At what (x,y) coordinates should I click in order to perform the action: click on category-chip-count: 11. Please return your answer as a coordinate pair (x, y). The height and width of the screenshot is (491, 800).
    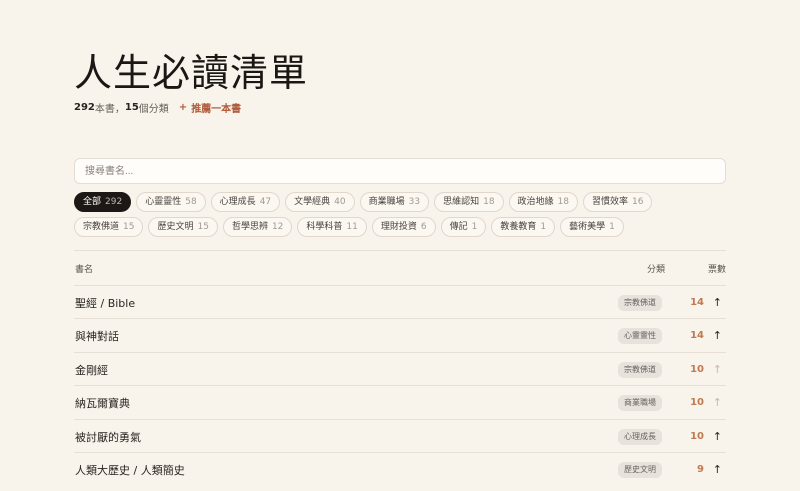
    Looking at the image, I should click on (352, 227).